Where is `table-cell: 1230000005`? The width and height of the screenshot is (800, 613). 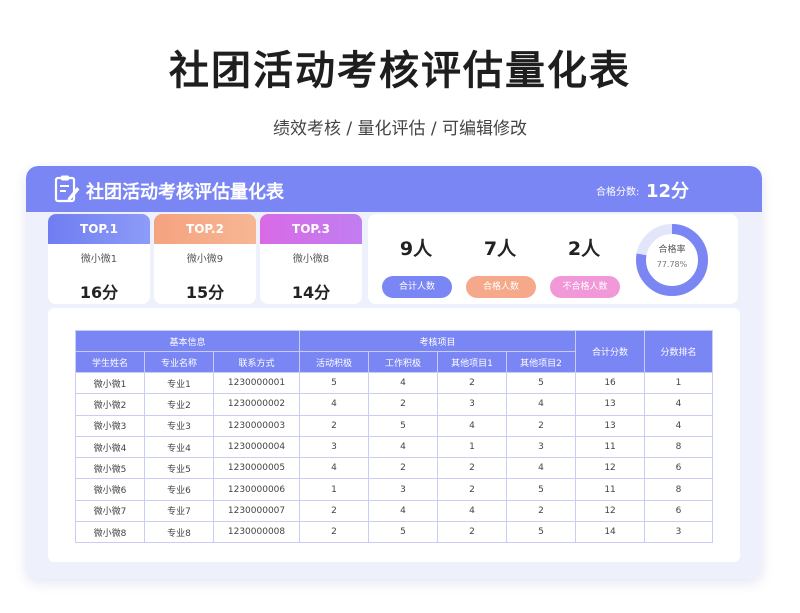 table-cell: 1230000005 is located at coordinates (256, 468).